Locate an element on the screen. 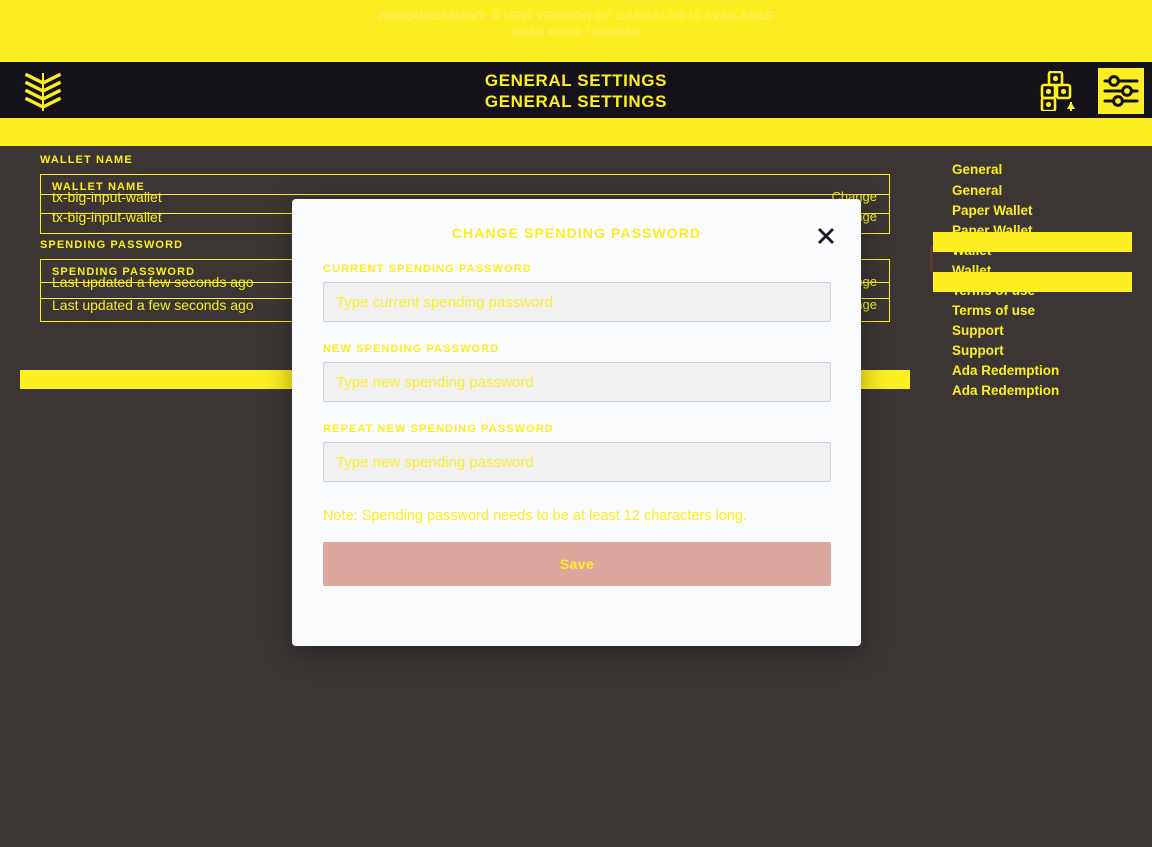 This screenshot has height=847, width=1152. close-x-icon is located at coordinates (826, 236).